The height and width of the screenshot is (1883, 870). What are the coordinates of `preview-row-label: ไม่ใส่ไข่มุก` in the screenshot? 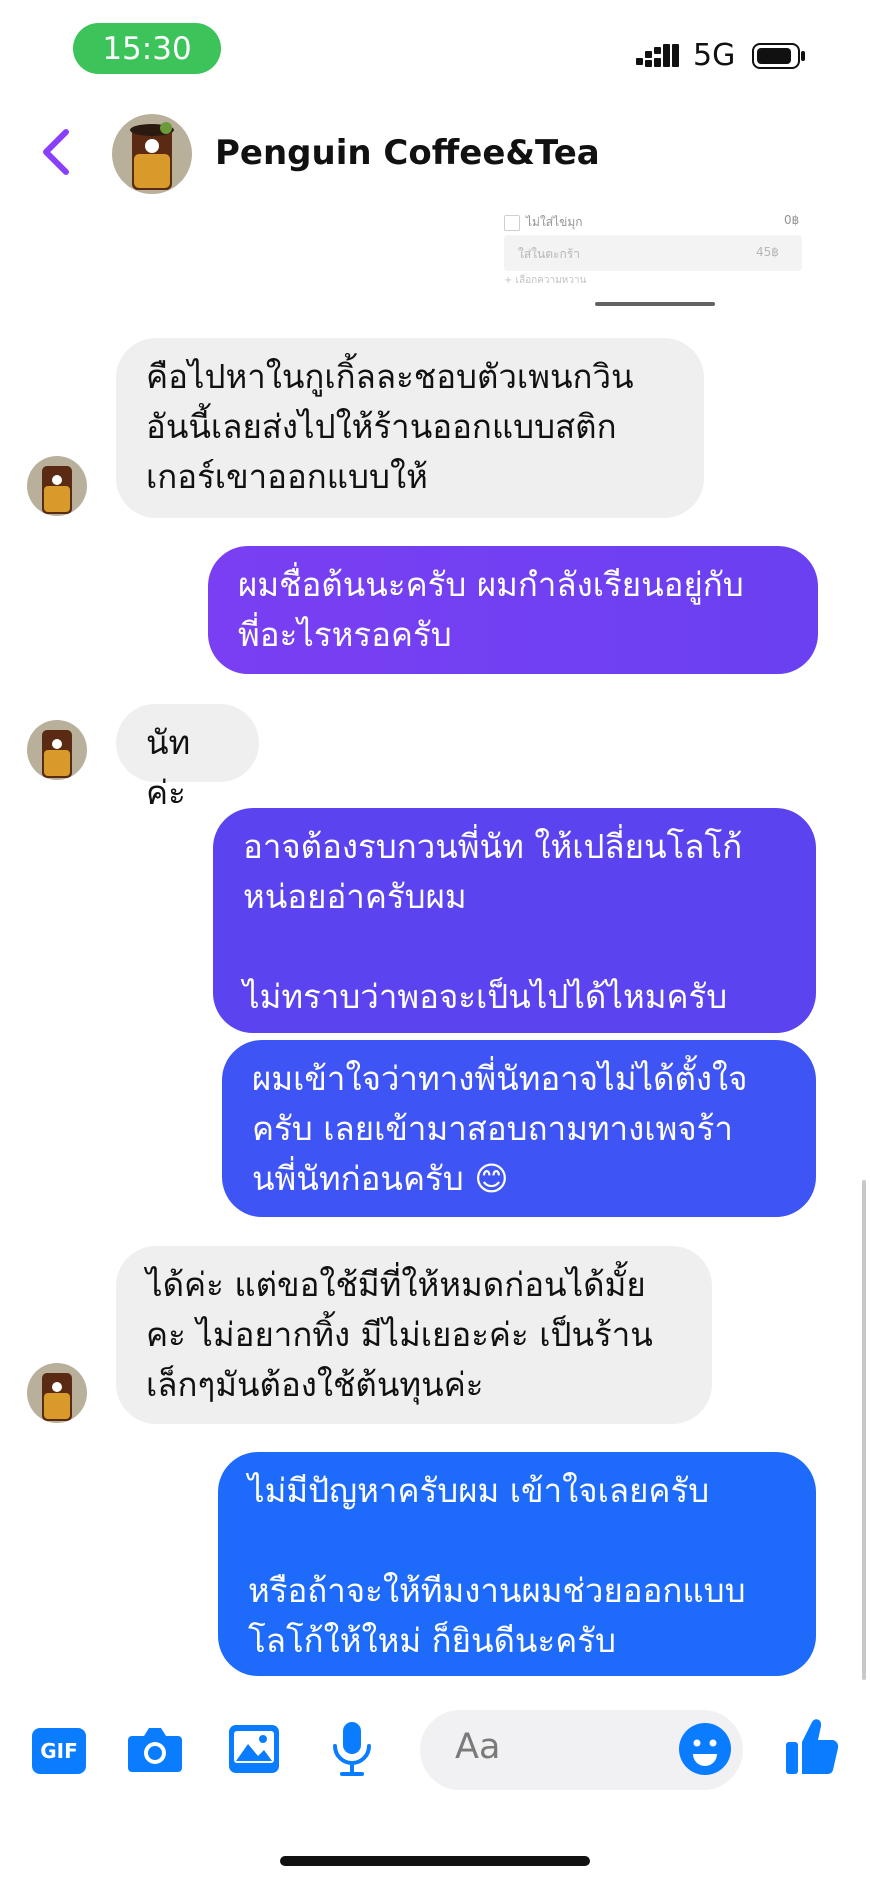 It's located at (554, 222).